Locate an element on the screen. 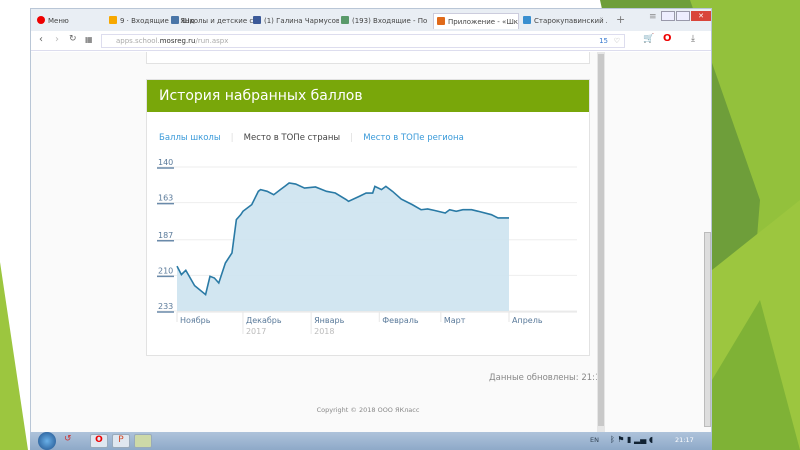  x-tick-label: Февраль is located at coordinates (400, 320).